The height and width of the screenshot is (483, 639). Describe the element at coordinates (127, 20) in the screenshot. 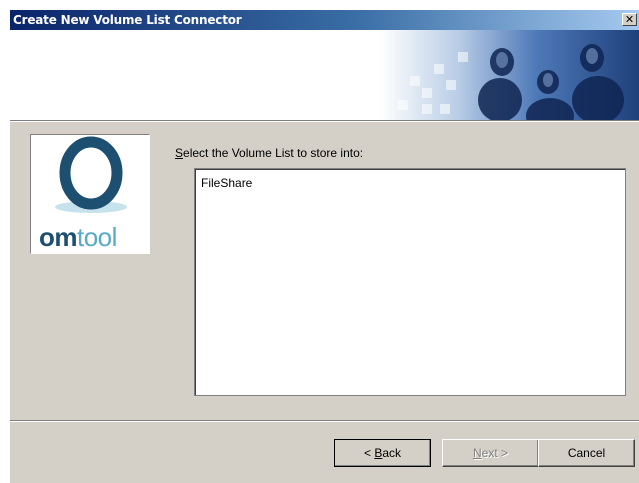

I see `window-title: Create New Volume List Connector` at that location.